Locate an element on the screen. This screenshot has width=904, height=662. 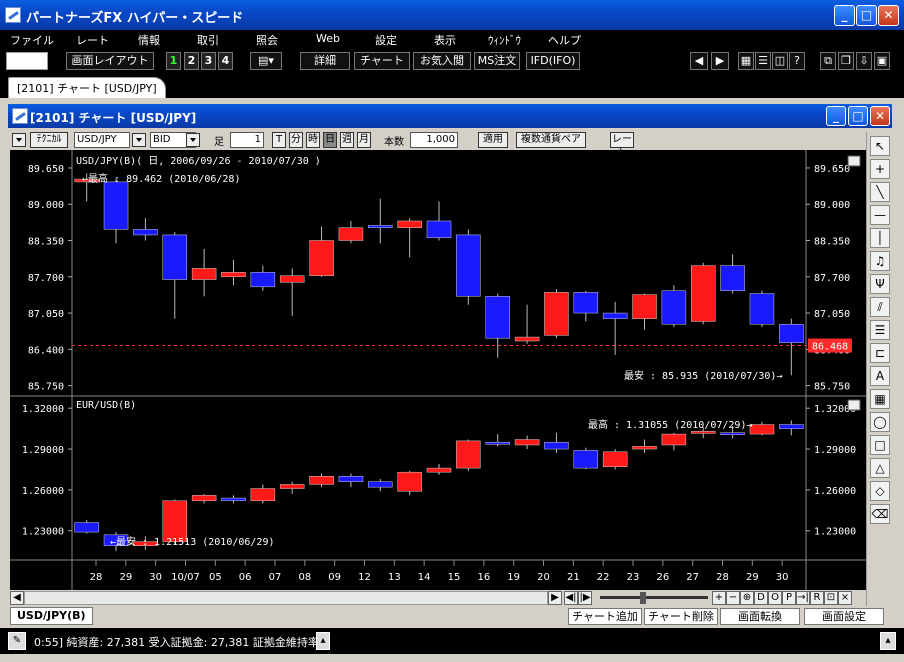
x-tick-label: 30 is located at coordinates (782, 577).